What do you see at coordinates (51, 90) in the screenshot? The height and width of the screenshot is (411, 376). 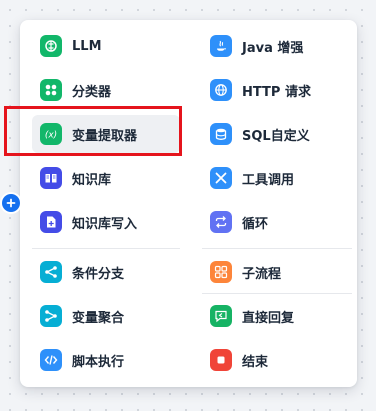 I see `grid-icon` at bounding box center [51, 90].